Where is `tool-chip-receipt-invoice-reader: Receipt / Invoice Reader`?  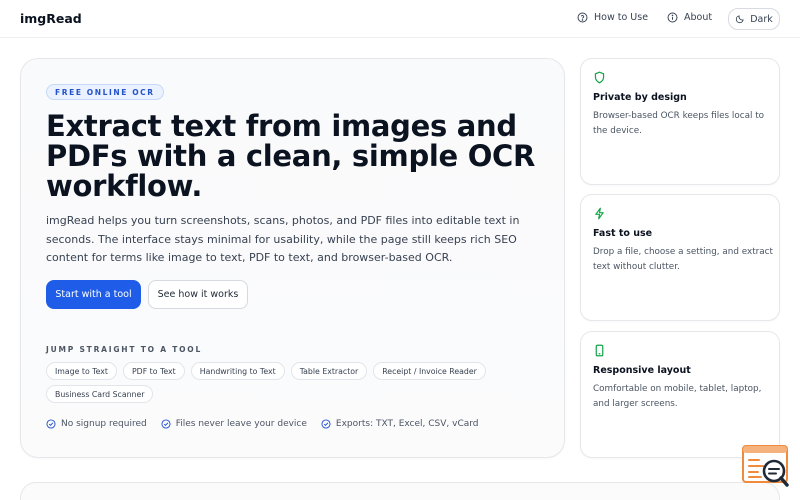
tool-chip-receipt-invoice-reader: Receipt / Invoice Reader is located at coordinates (429, 371).